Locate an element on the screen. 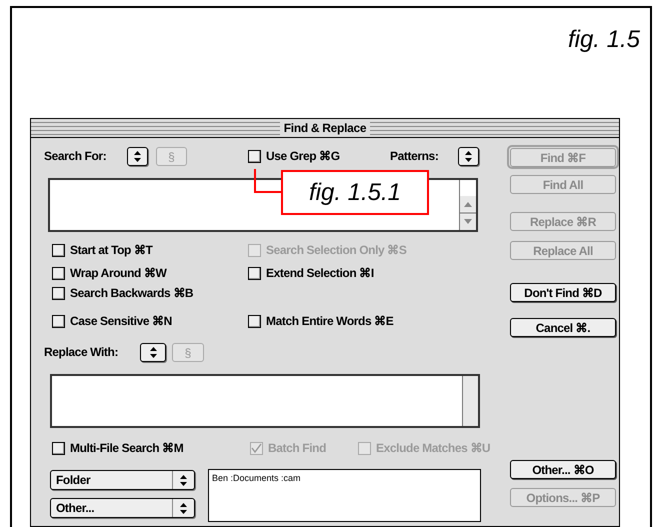  checkbox-label: Match Entire Words ⌘E is located at coordinates (330, 321).